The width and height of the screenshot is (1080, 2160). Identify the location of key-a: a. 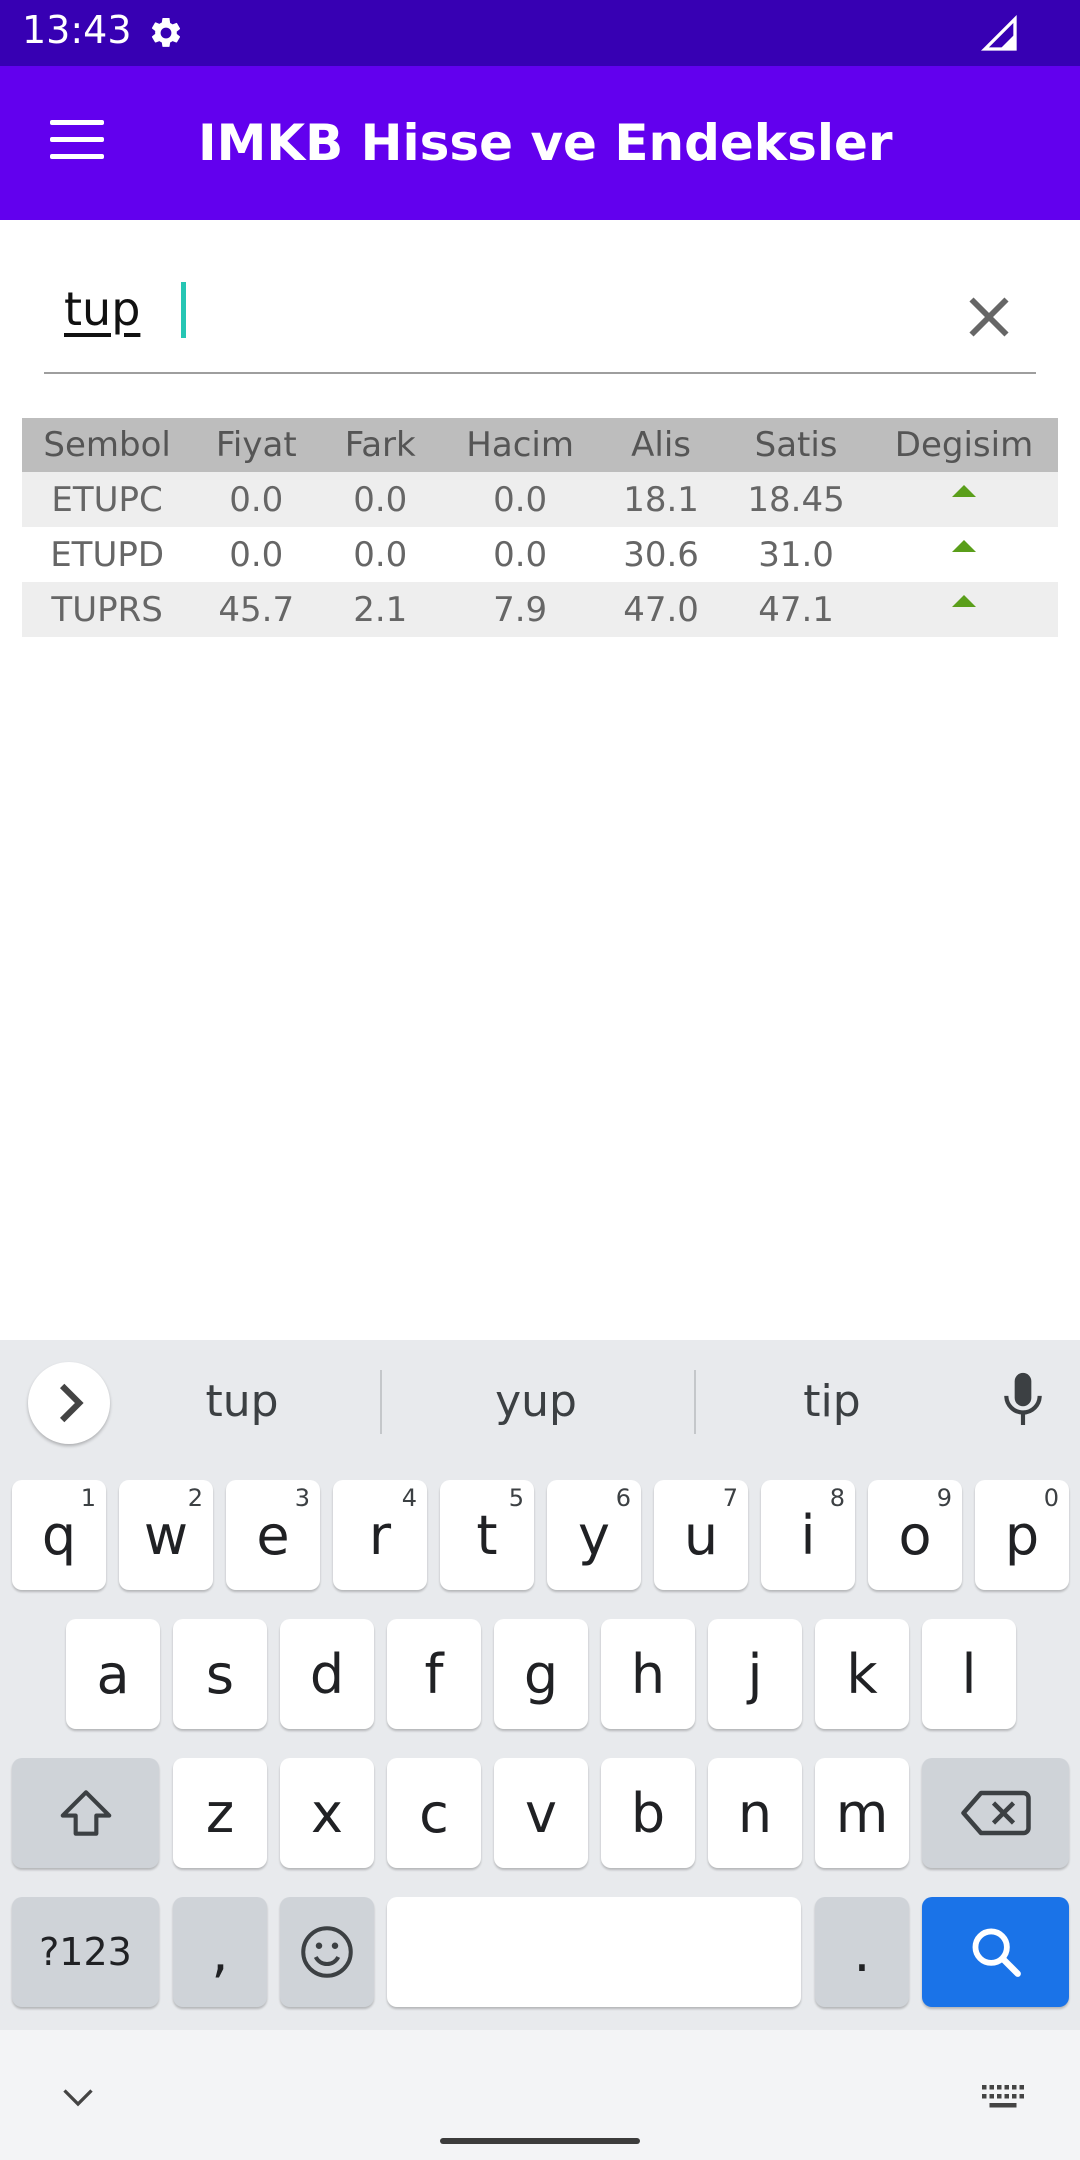
(113, 1674).